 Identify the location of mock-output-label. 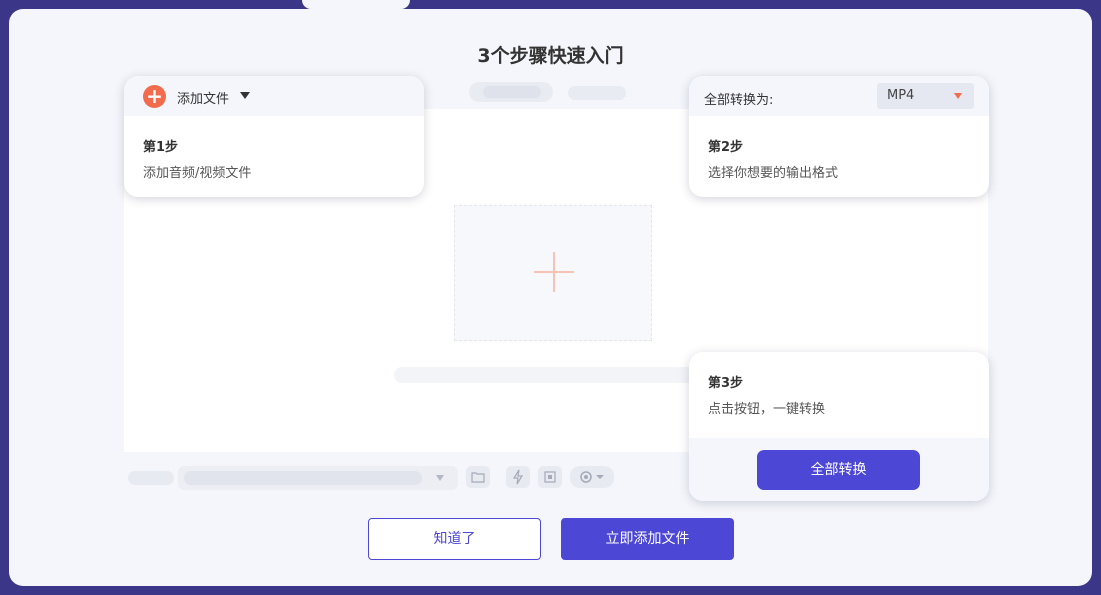
(151, 478).